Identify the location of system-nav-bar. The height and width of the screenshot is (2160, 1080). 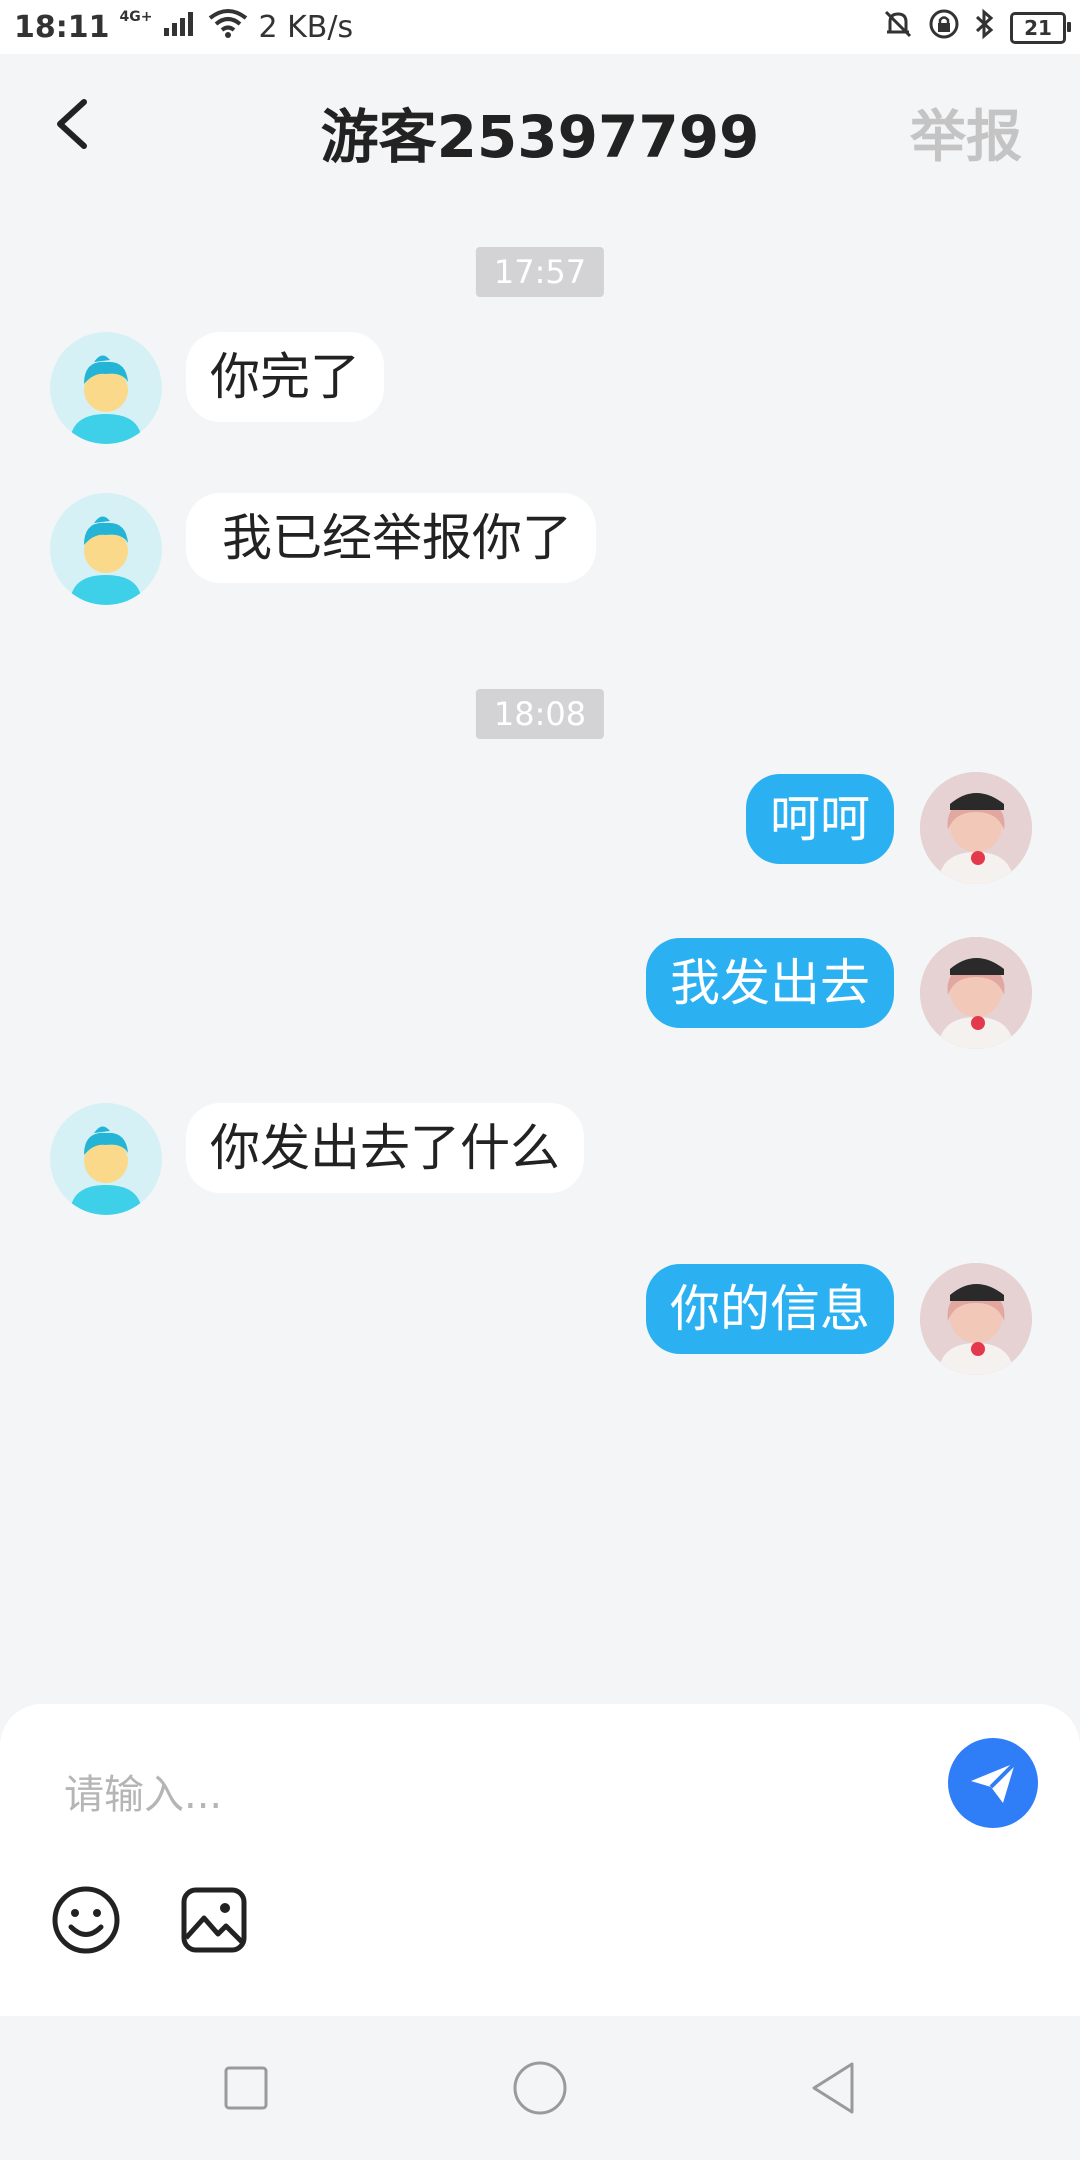
(540, 2088).